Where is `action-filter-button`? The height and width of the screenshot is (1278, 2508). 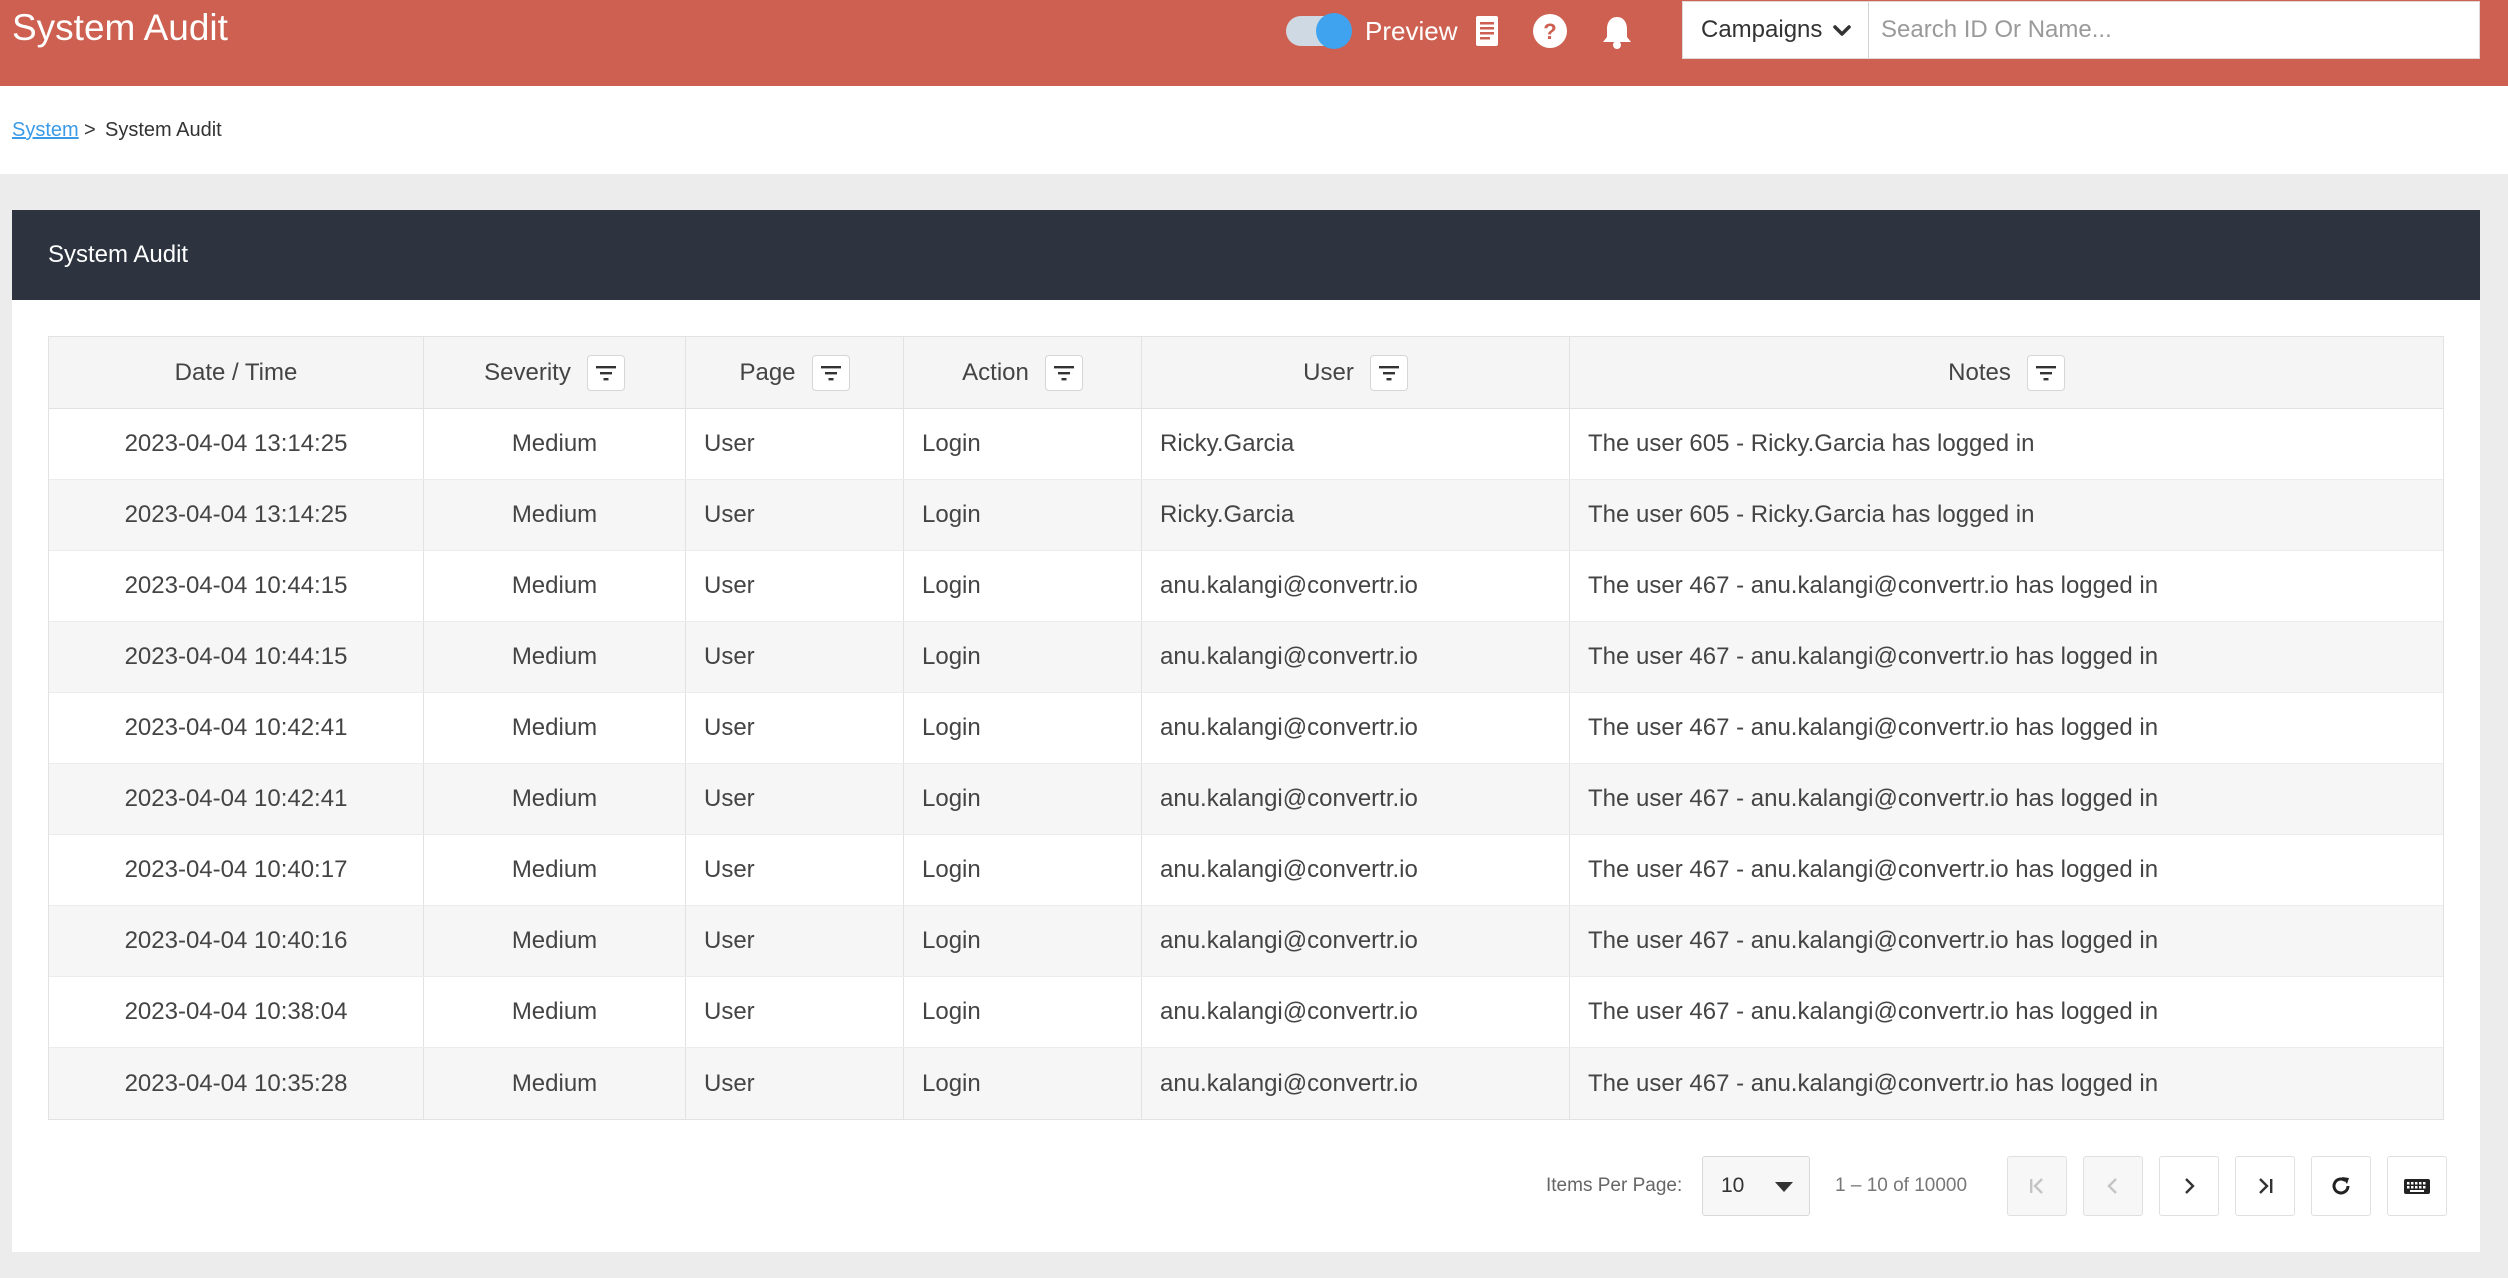 action-filter-button is located at coordinates (1063, 372).